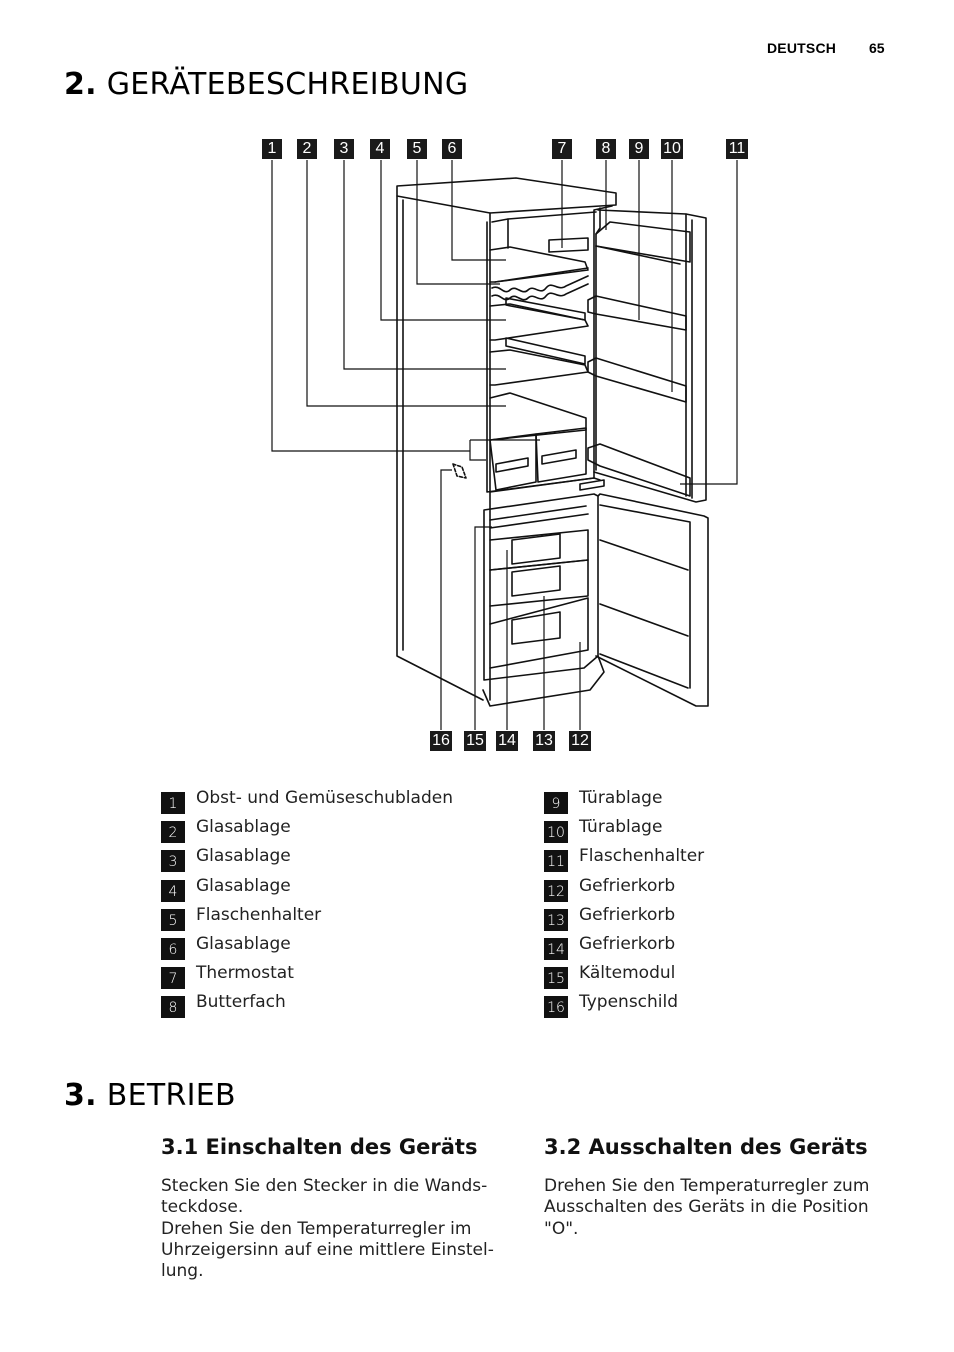  Describe the element at coordinates (606, 149) in the screenshot. I see `callout-8: 8` at that location.